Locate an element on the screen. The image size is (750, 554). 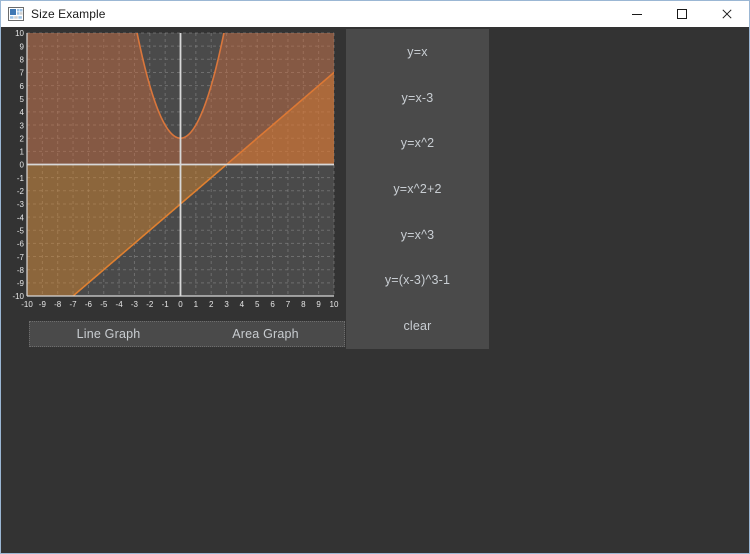
x-tick-label: -3 is located at coordinates (135, 304).